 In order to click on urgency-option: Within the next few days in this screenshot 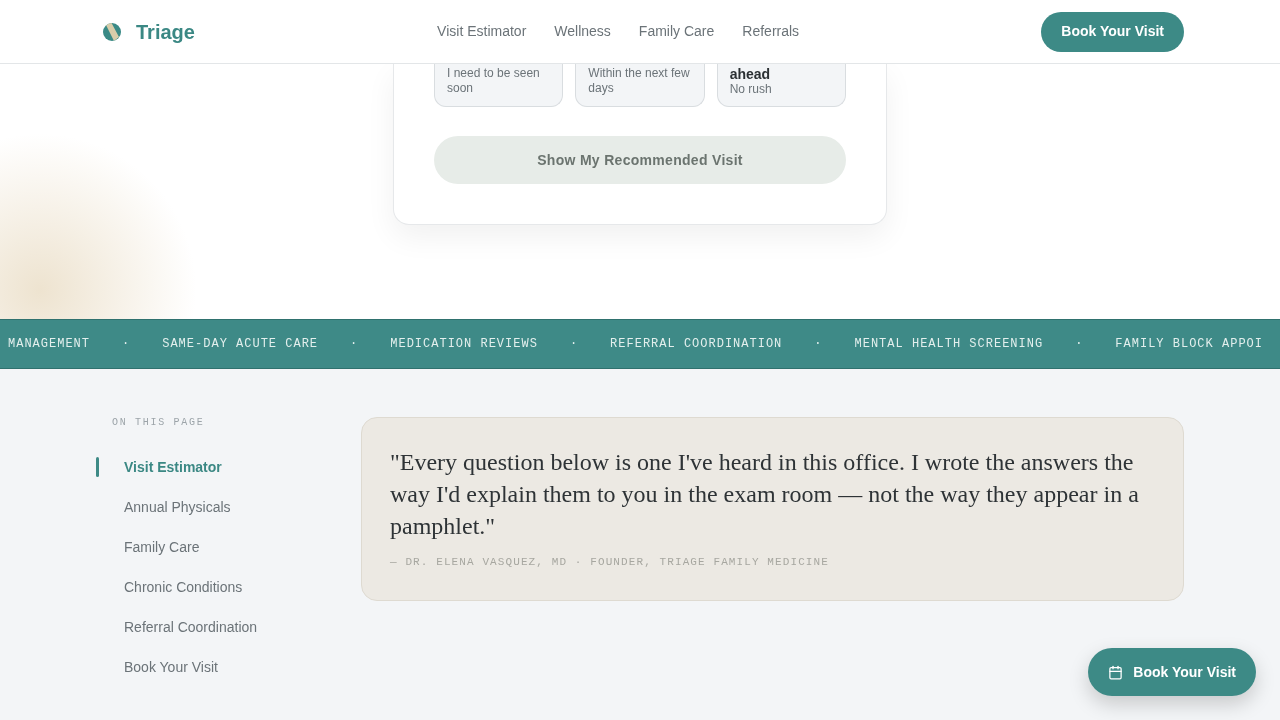, I will do `click(640, 85)`.